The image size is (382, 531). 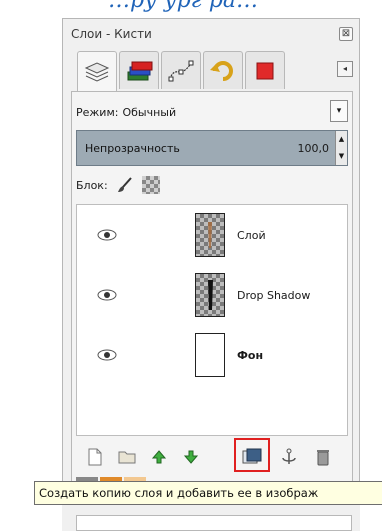 I want to click on brush-filter-field, so click(x=214, y=523).